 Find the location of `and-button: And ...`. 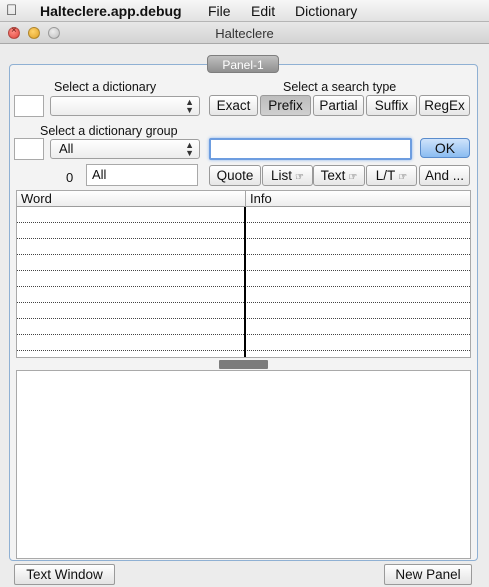

and-button: And ... is located at coordinates (444, 175).